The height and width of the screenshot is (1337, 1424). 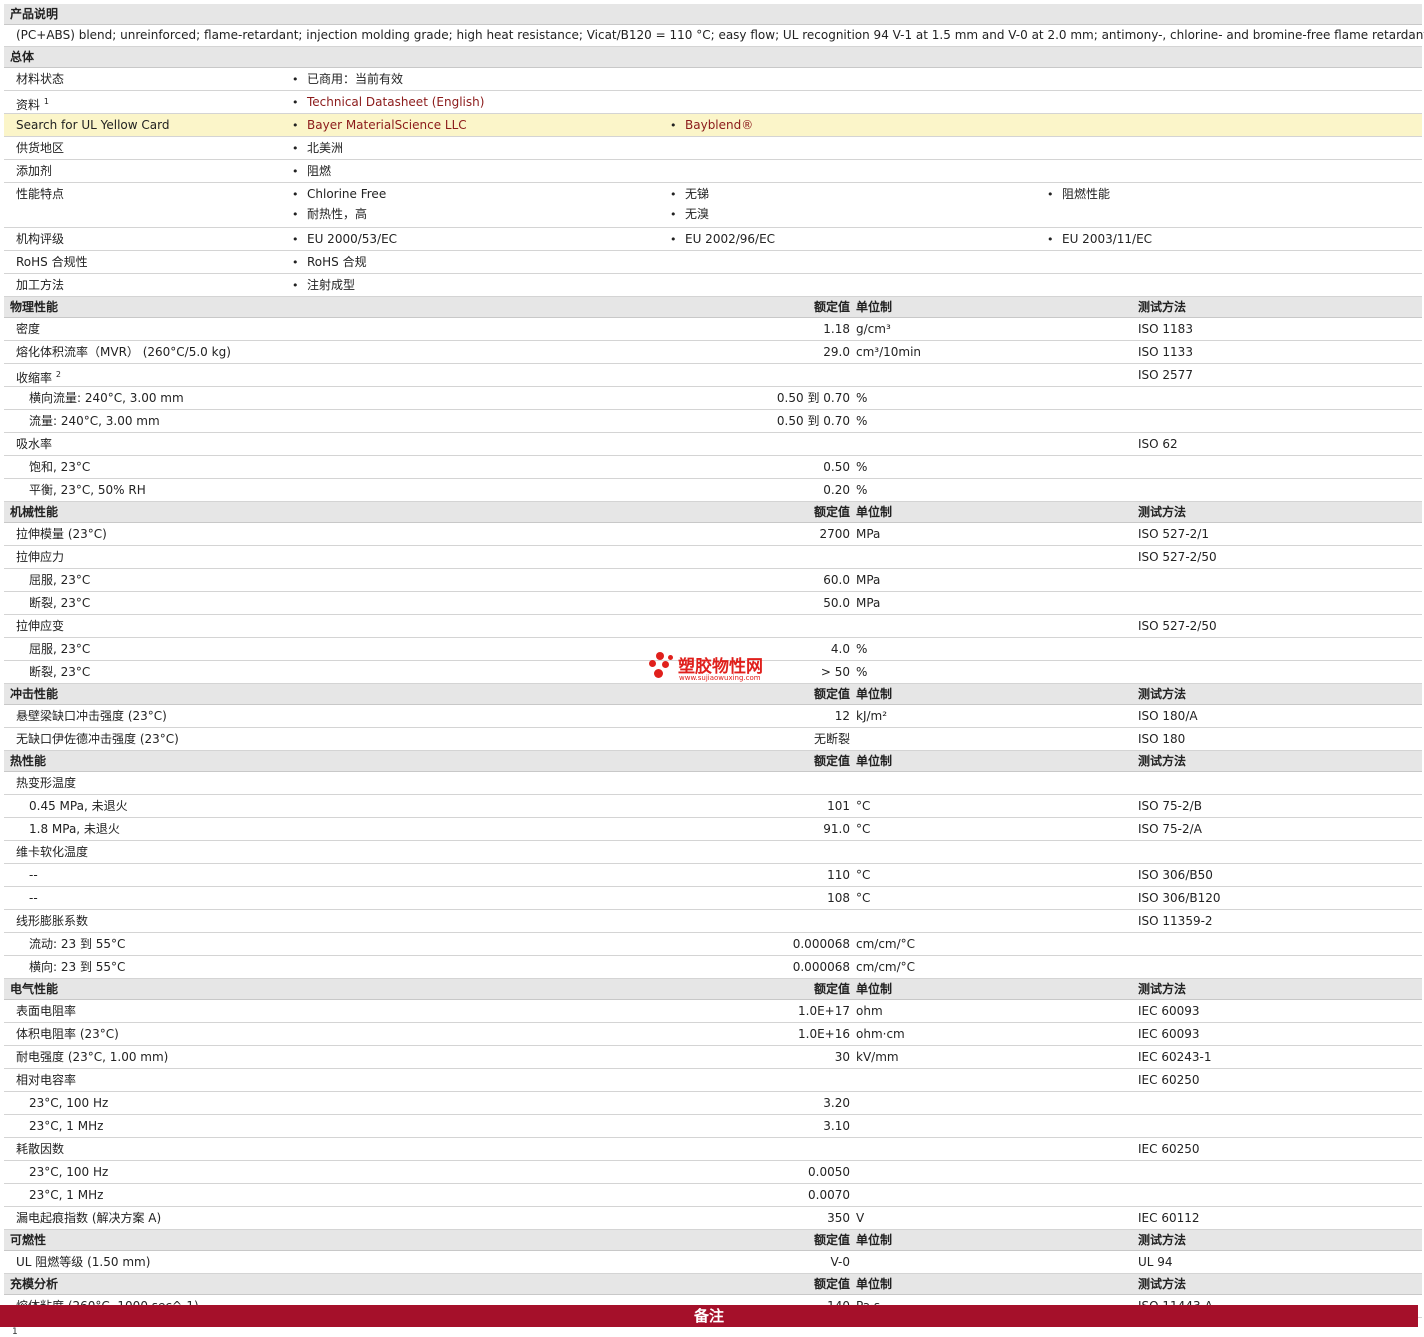 I want to click on row-documents: 资料 1 Technical Datasheet (English), so click(x=713, y=102).